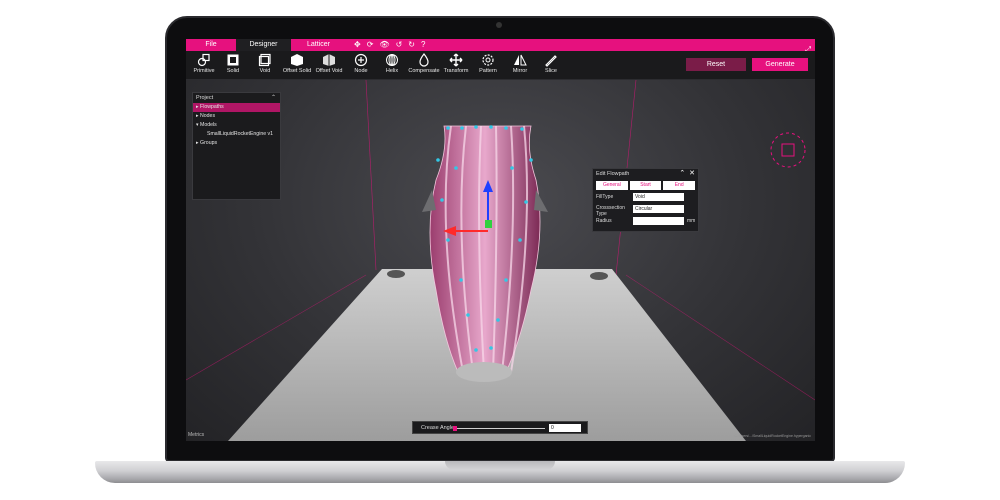 The width and height of the screenshot is (1000, 500). What do you see at coordinates (233, 60) in the screenshot?
I see `solid-icon` at bounding box center [233, 60].